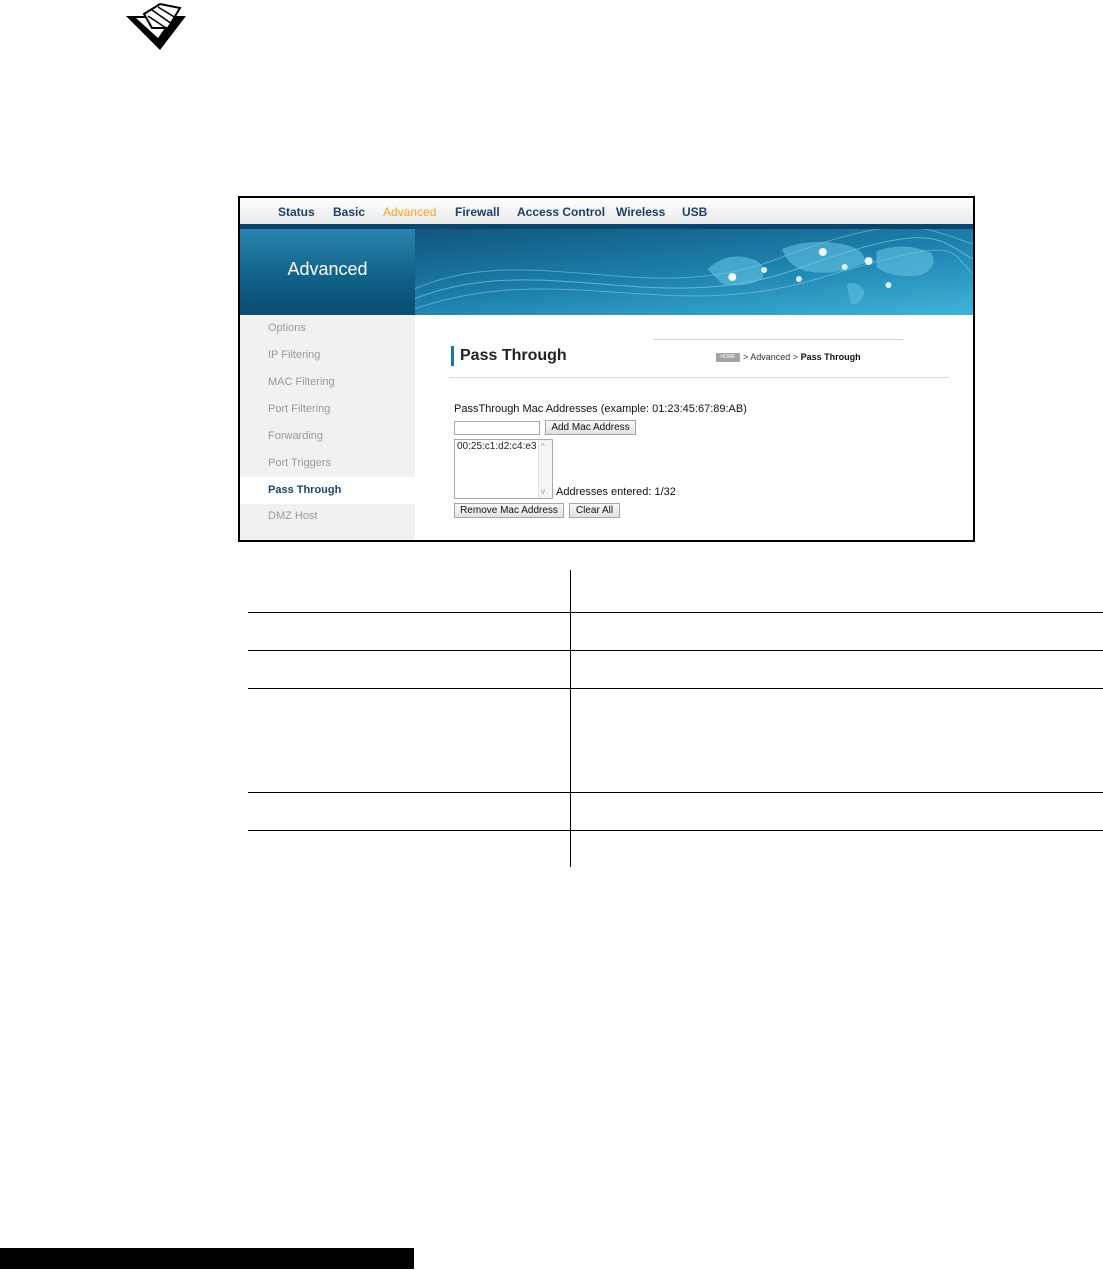 The width and height of the screenshot is (1103, 1270). What do you see at coordinates (509, 510) in the screenshot?
I see `remove-mac-address-button: Remove Mac Address` at bounding box center [509, 510].